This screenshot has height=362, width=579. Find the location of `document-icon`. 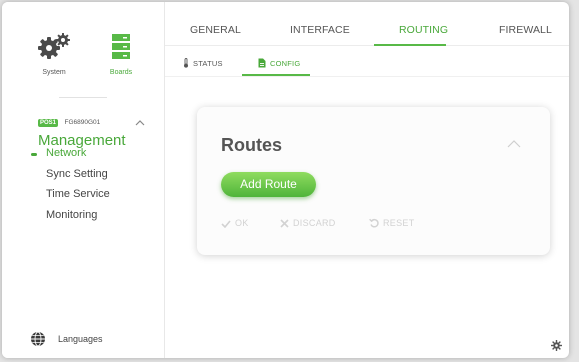

document-icon is located at coordinates (262, 63).